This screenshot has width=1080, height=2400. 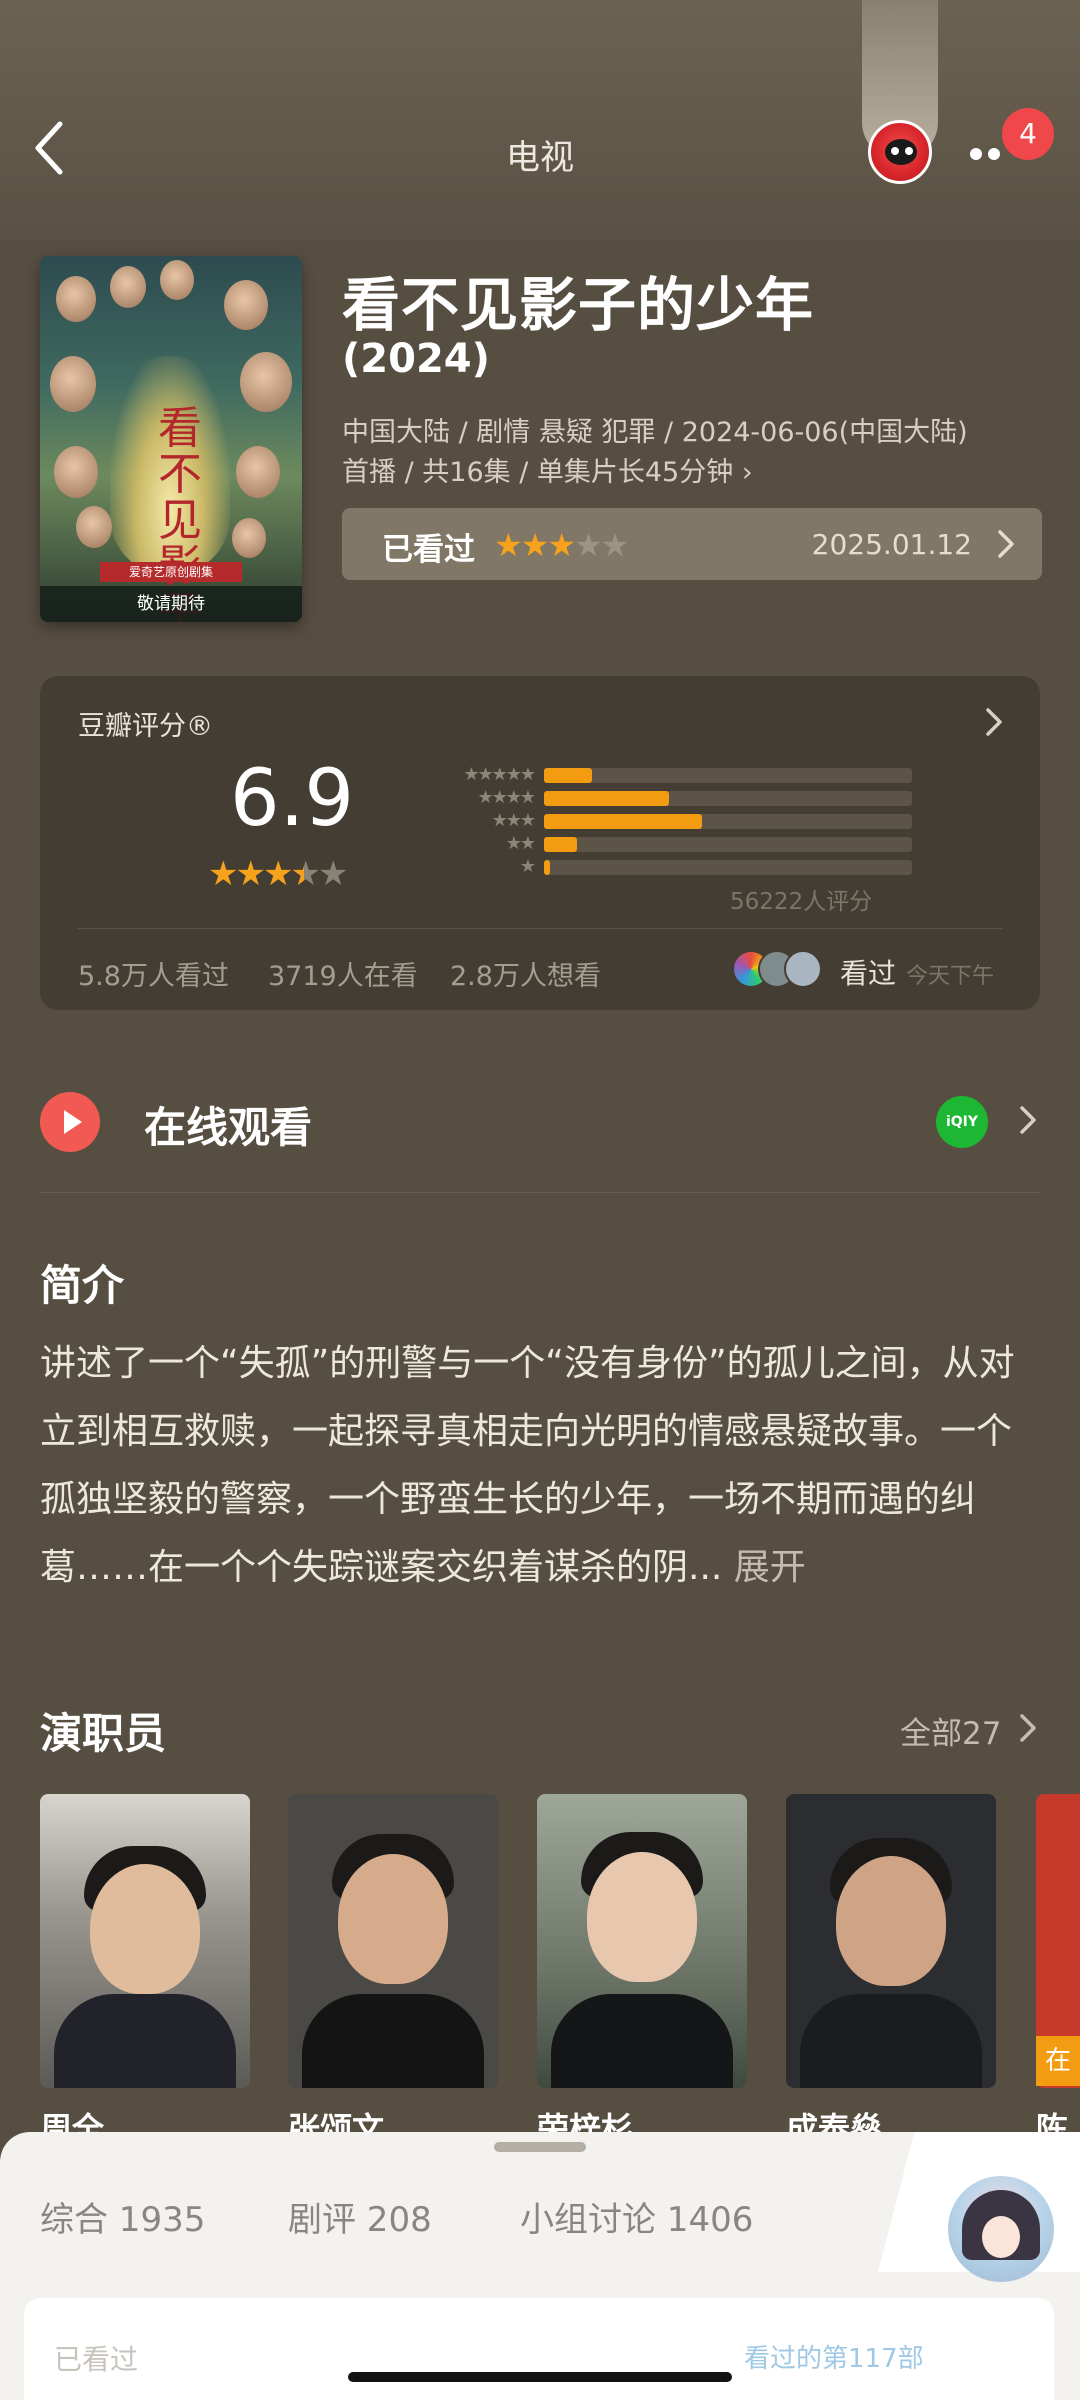 I want to click on watched-label: 已看过, so click(x=428, y=550).